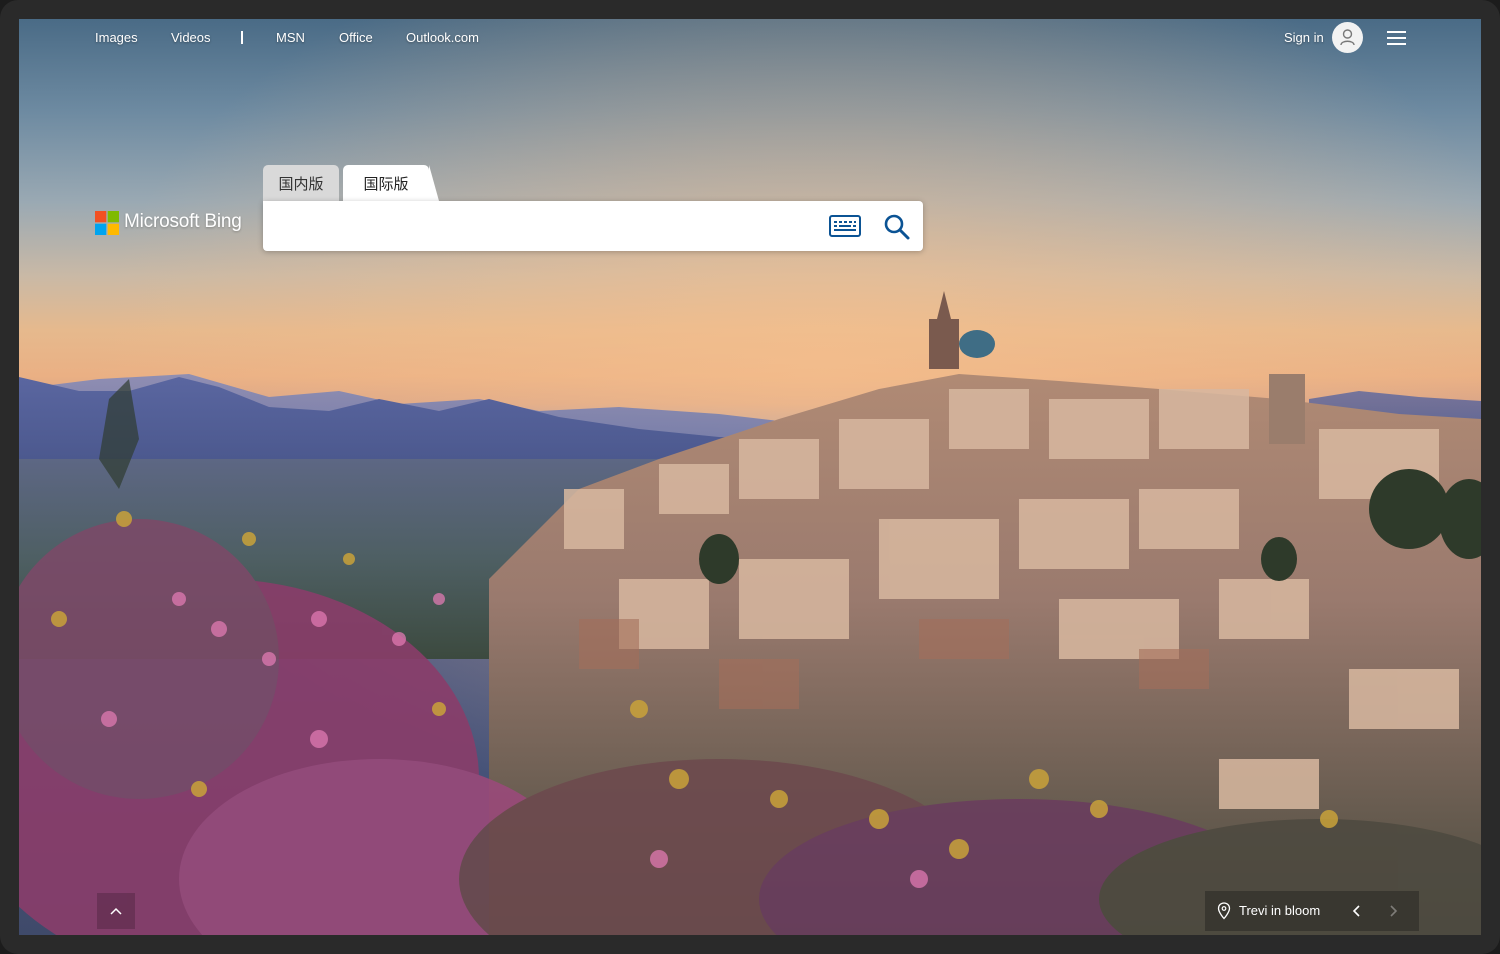  I want to click on nav-link-videos: Videos, so click(191, 37).